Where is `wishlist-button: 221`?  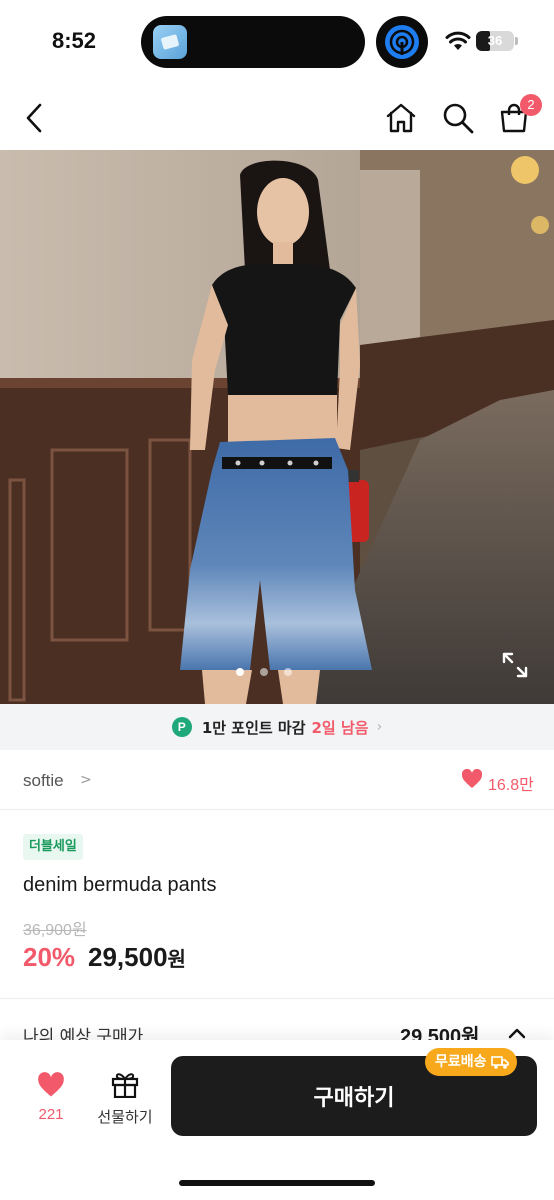 wishlist-button: 221 is located at coordinates (51, 1100).